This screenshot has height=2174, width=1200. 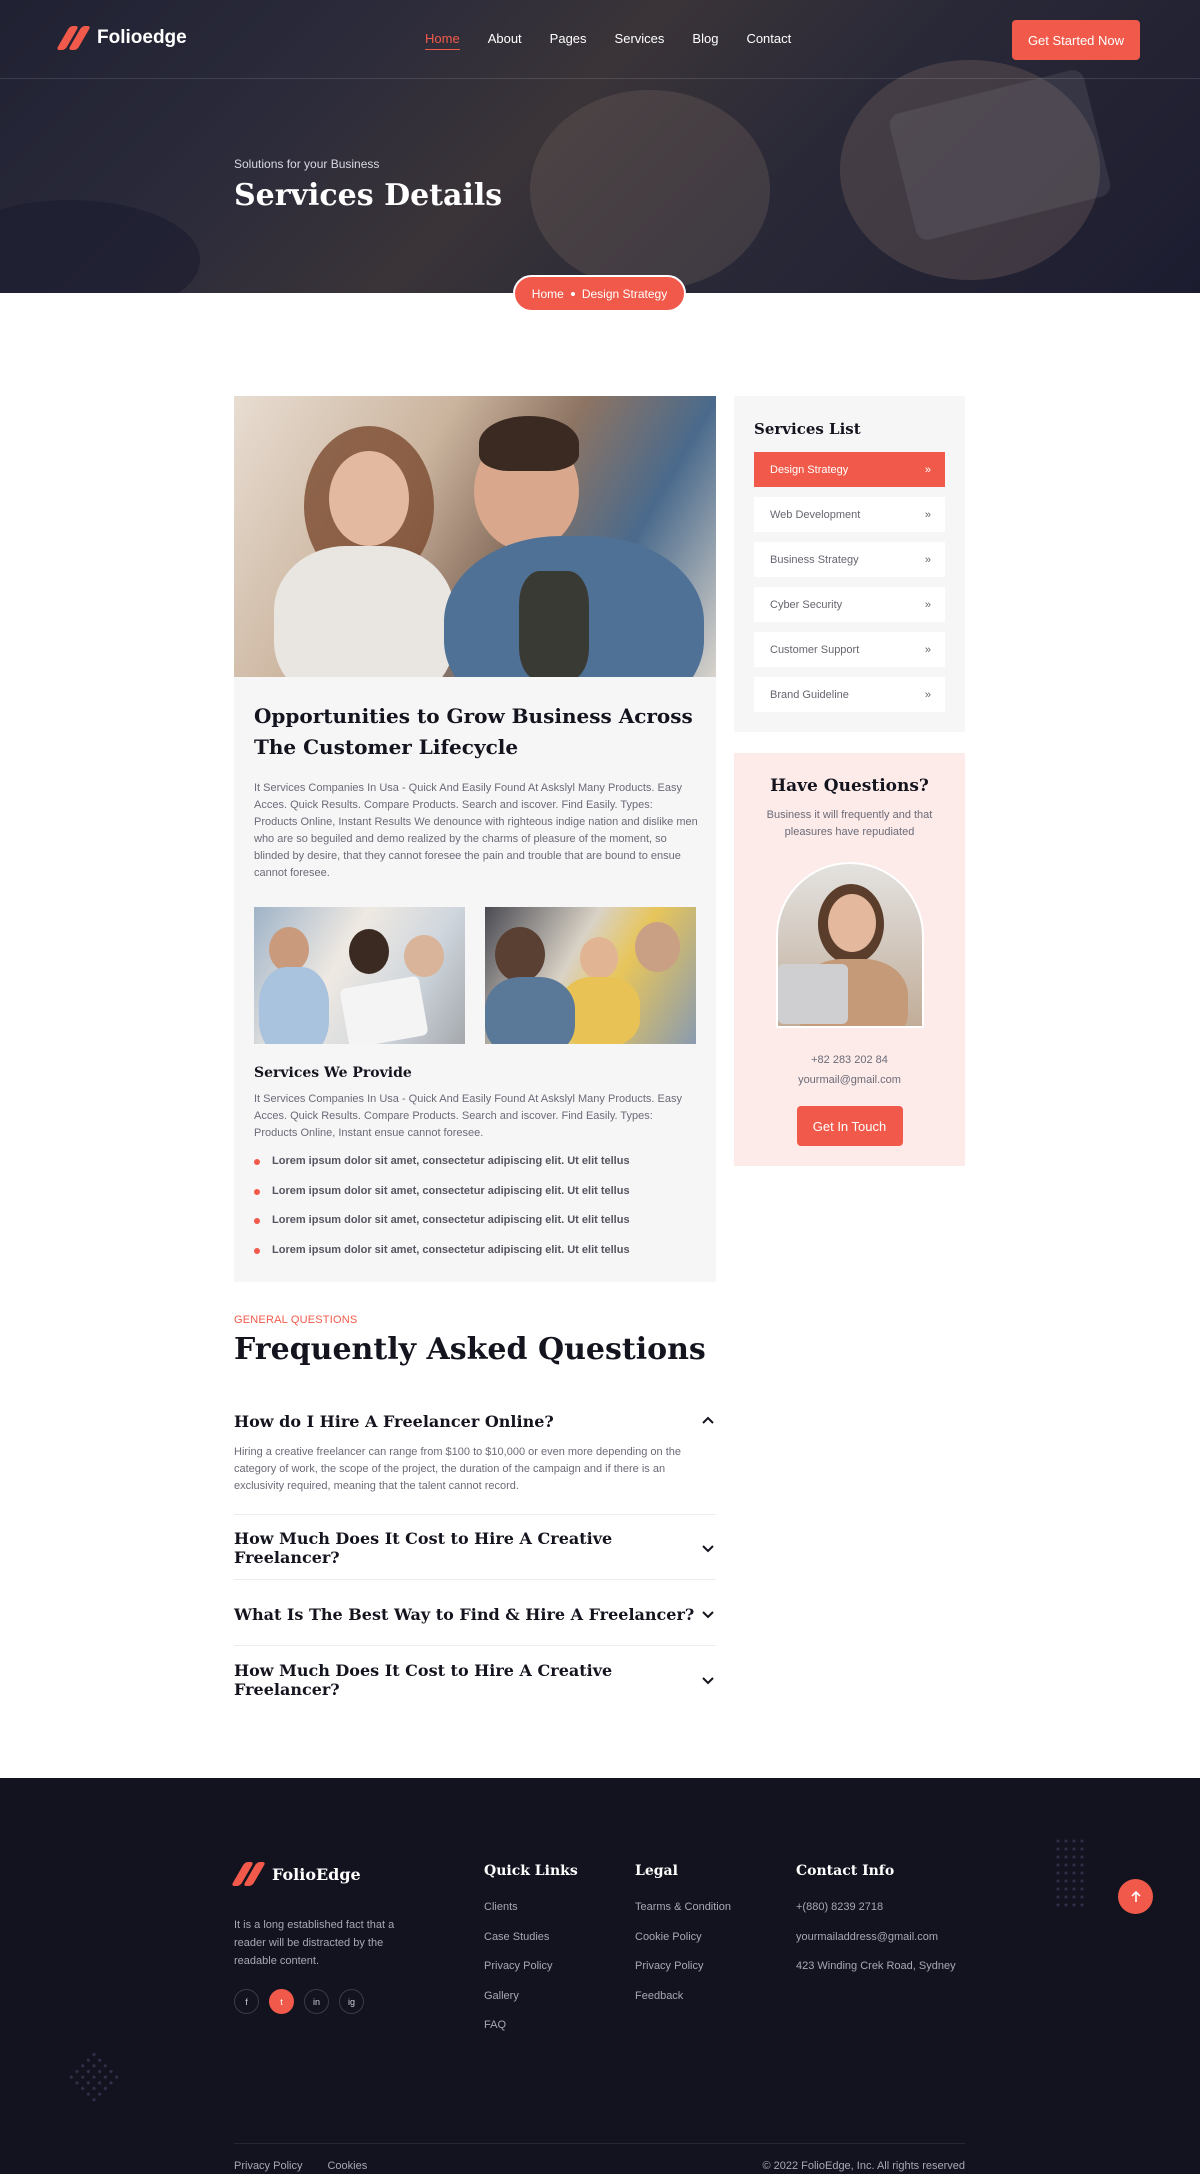 I want to click on legal-title: Legal, so click(x=656, y=1871).